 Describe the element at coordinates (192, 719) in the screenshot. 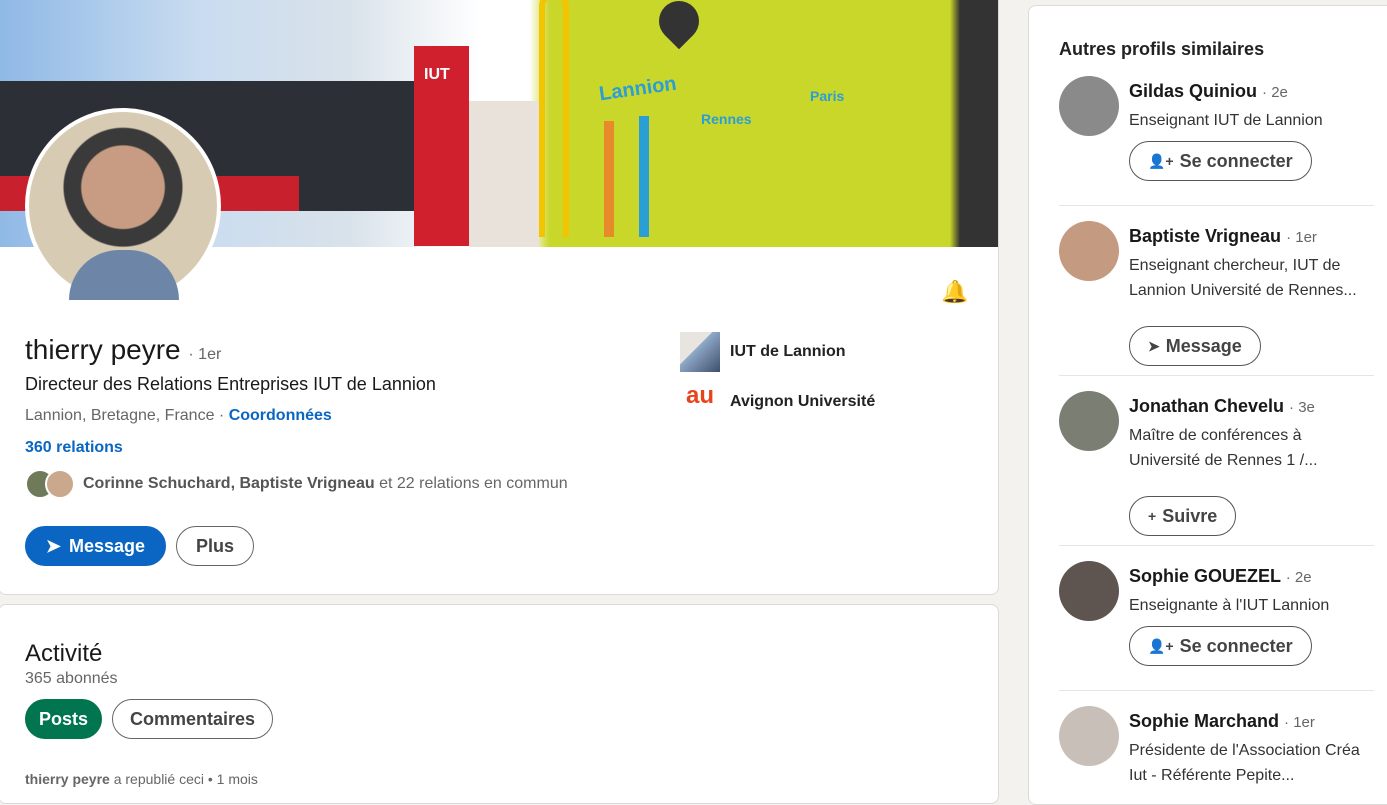

I see `tab-comments: Commentaires` at that location.